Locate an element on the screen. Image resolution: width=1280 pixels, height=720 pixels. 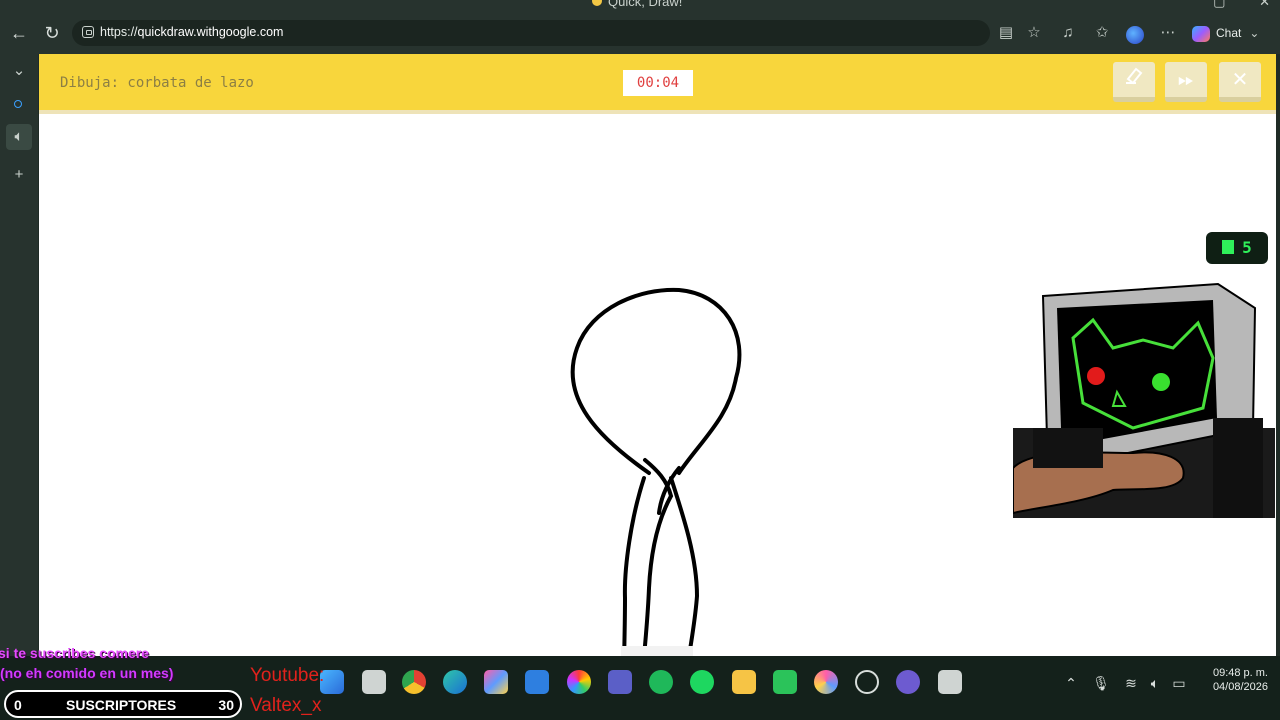
more-options-icon: ⋯ is located at coordinates (1168, 33).